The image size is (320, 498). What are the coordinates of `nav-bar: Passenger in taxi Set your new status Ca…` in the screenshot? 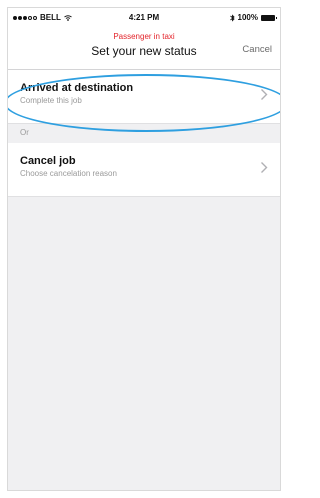 It's located at (144, 48).